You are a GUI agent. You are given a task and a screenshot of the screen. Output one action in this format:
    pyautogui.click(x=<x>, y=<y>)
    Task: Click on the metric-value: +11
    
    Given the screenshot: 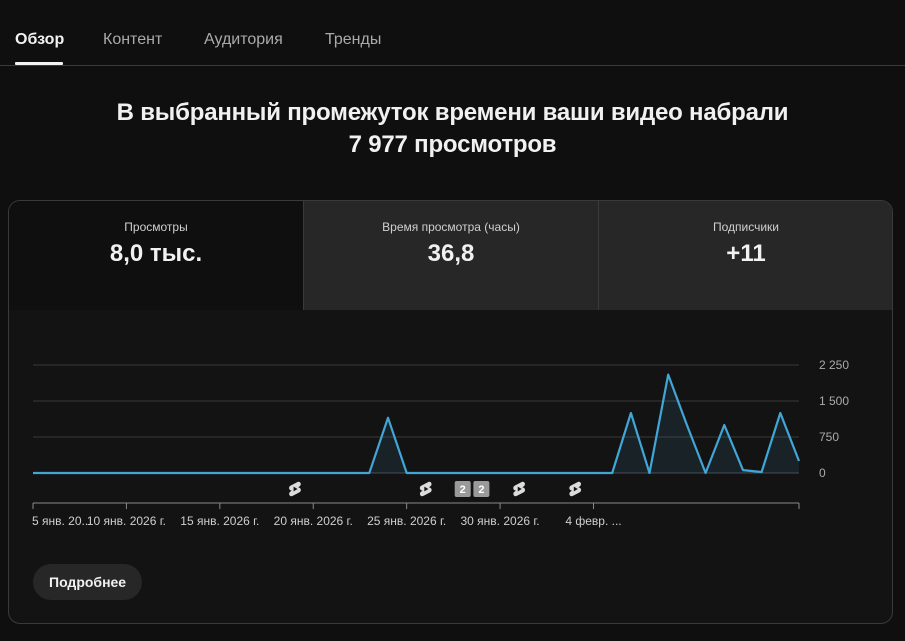 What is the action you would take?
    pyautogui.click(x=746, y=253)
    